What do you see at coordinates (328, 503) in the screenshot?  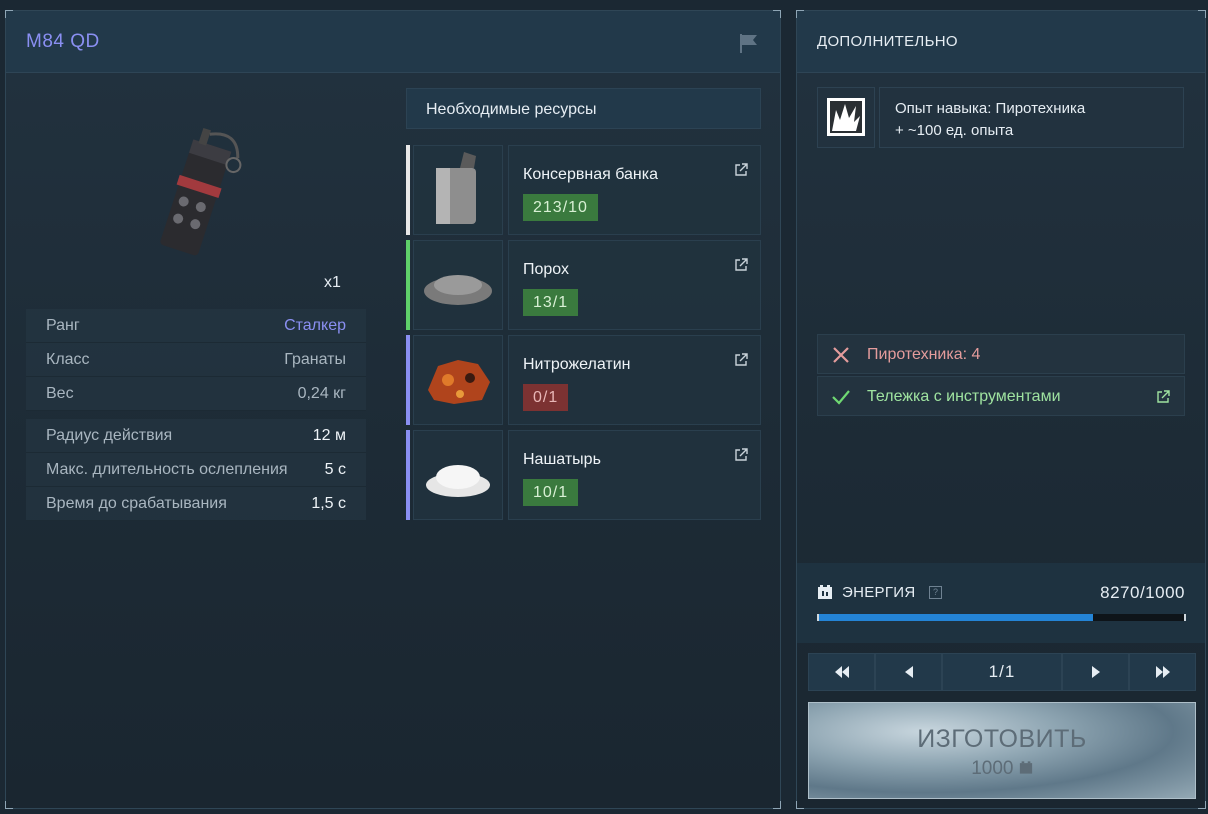 I see `stat-value: 1,5 с` at bounding box center [328, 503].